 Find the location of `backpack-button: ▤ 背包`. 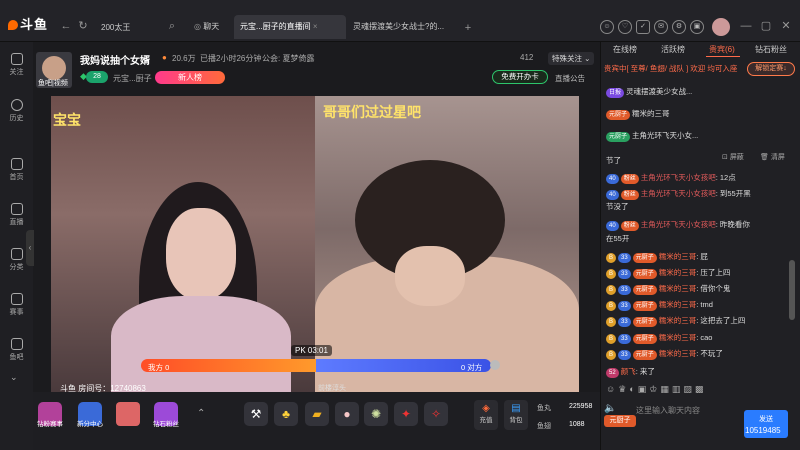

backpack-button: ▤ 背包 is located at coordinates (516, 415).